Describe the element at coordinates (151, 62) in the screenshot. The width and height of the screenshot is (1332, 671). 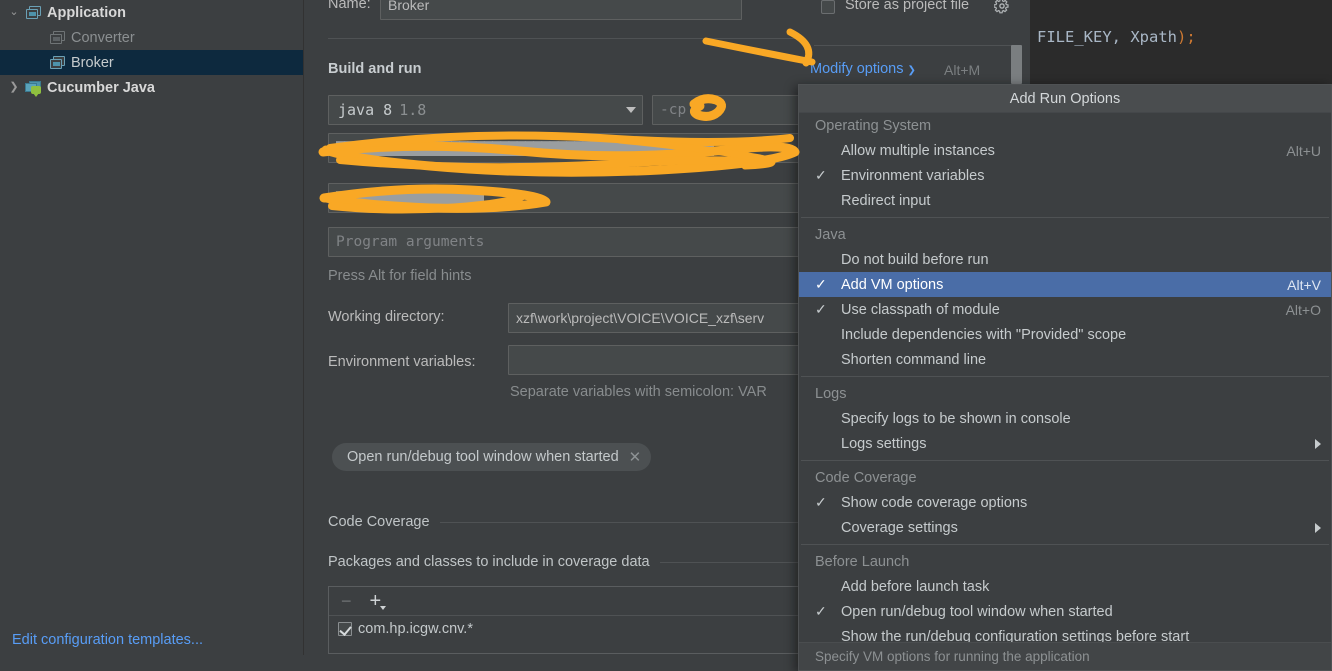
I see `sidebar-item-broker: Broker` at that location.